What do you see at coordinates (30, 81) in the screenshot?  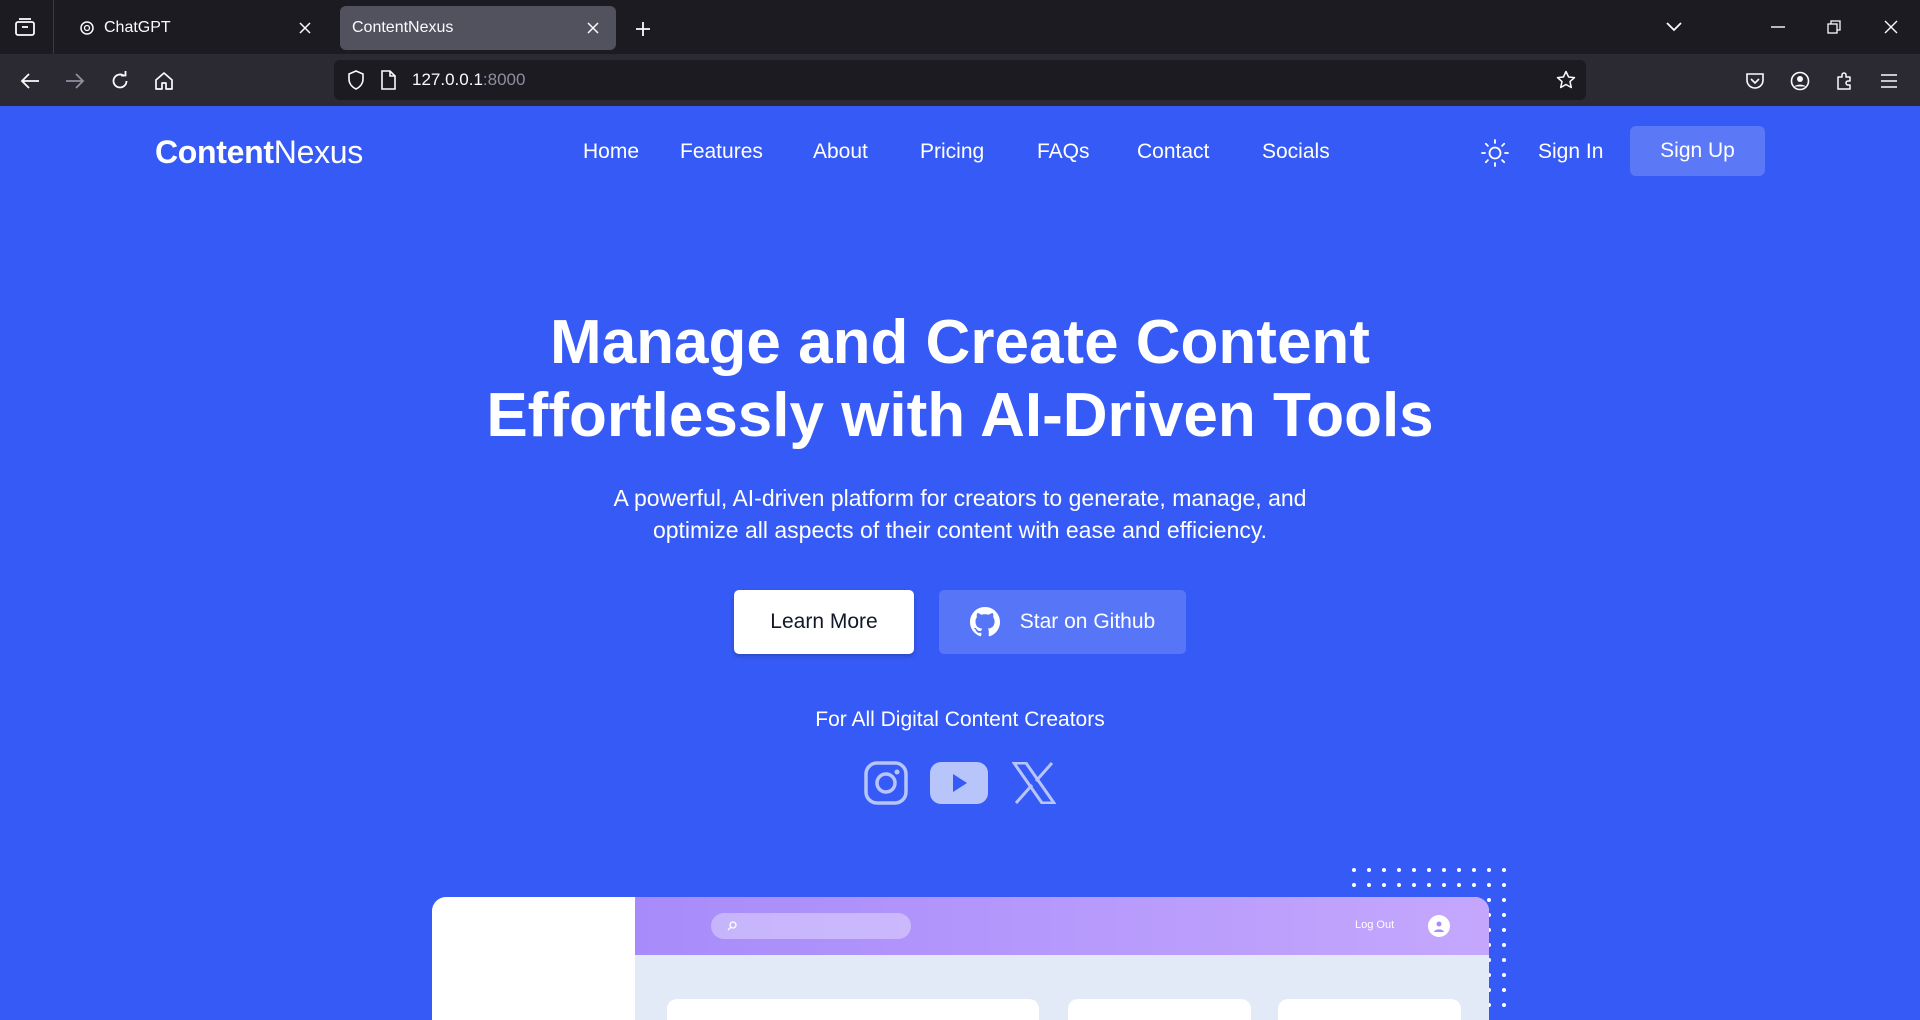 I see `back-icon` at bounding box center [30, 81].